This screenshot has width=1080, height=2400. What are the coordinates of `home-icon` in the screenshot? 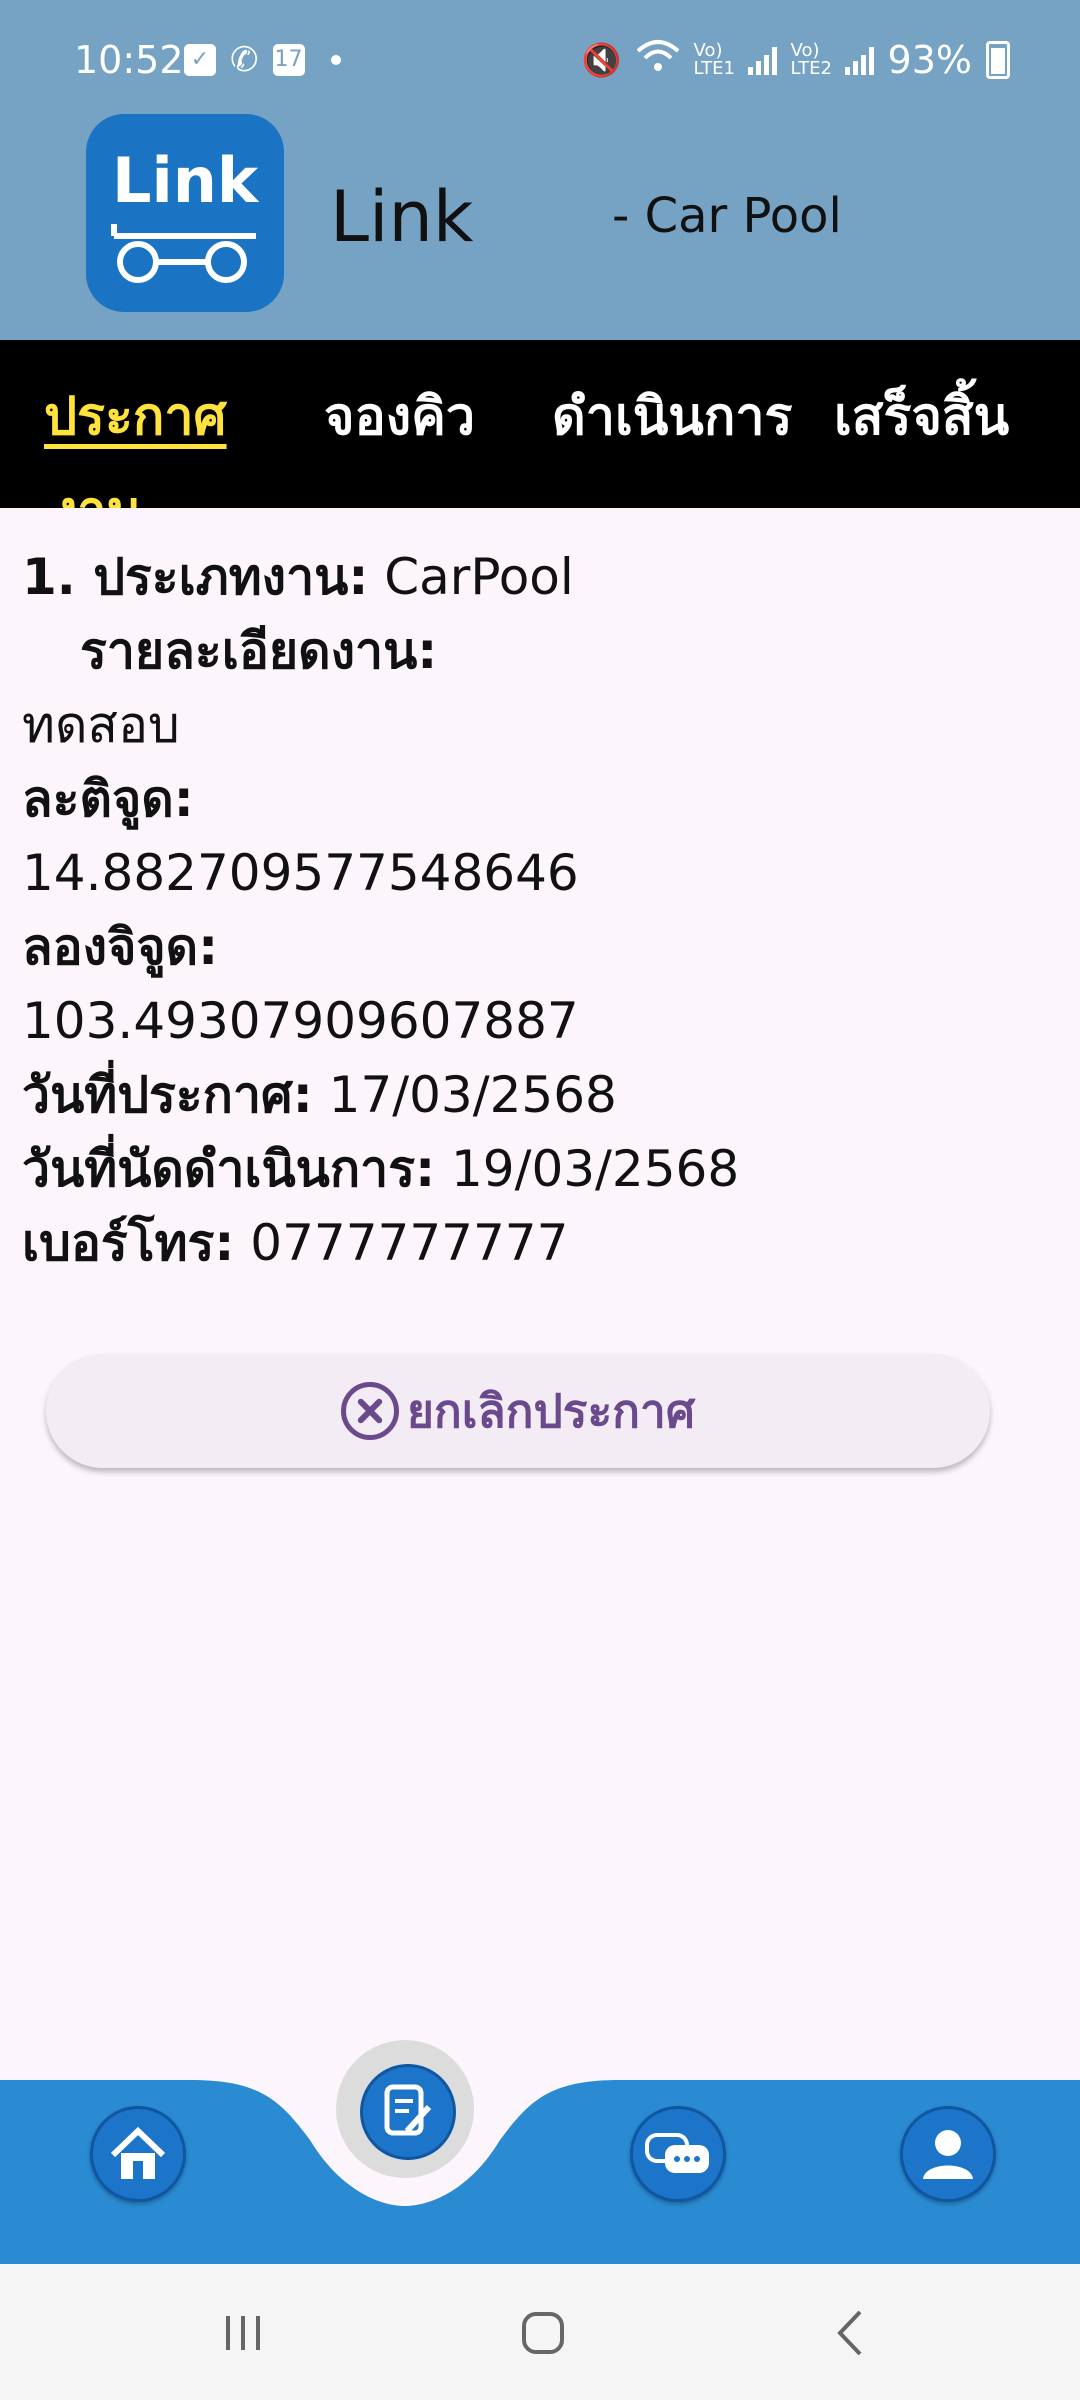 It's located at (138, 2152).